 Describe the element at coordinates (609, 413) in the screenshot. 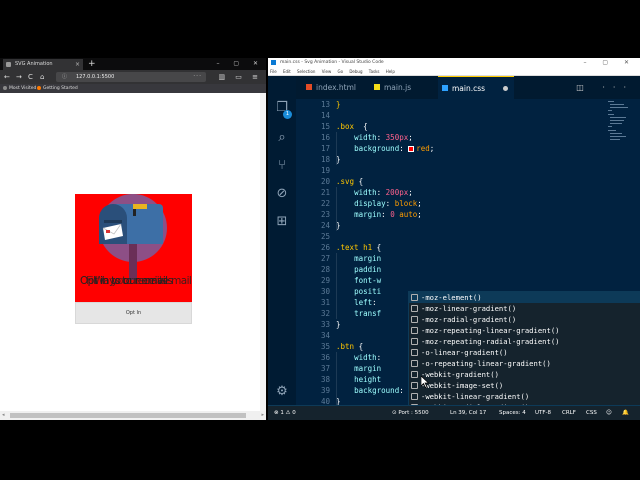

I see `feedback-smiley-icon: ☺` at that location.